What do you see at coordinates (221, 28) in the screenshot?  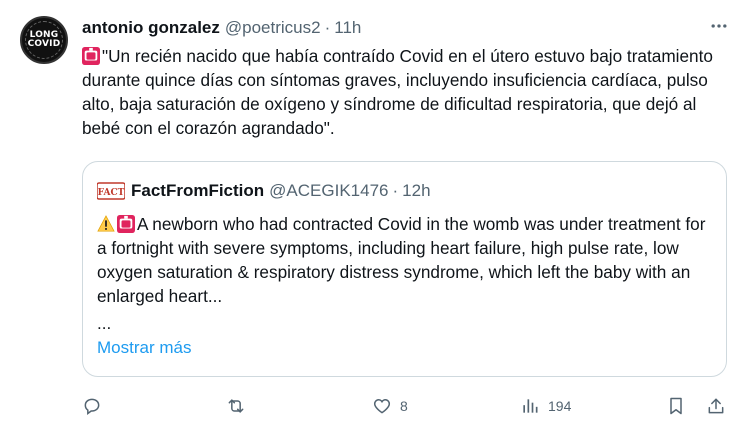 I see `tweet-header: antonio gonzalez @poetricus2 · 11h` at bounding box center [221, 28].